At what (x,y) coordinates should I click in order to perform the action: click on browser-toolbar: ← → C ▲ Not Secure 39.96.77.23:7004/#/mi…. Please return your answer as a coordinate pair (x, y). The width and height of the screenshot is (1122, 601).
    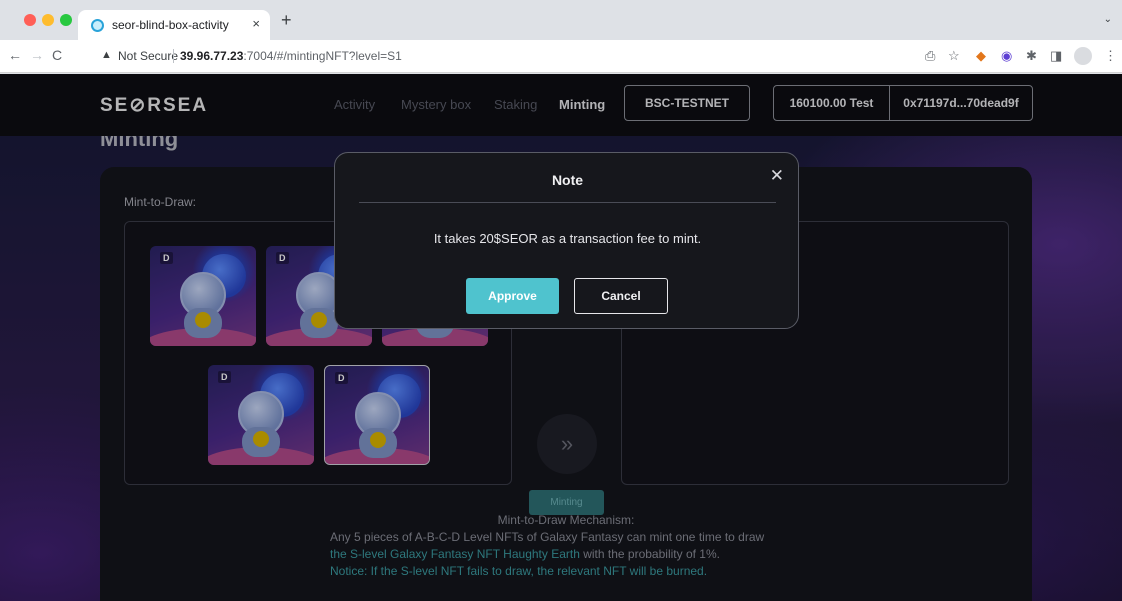
    Looking at the image, I should click on (561, 56).